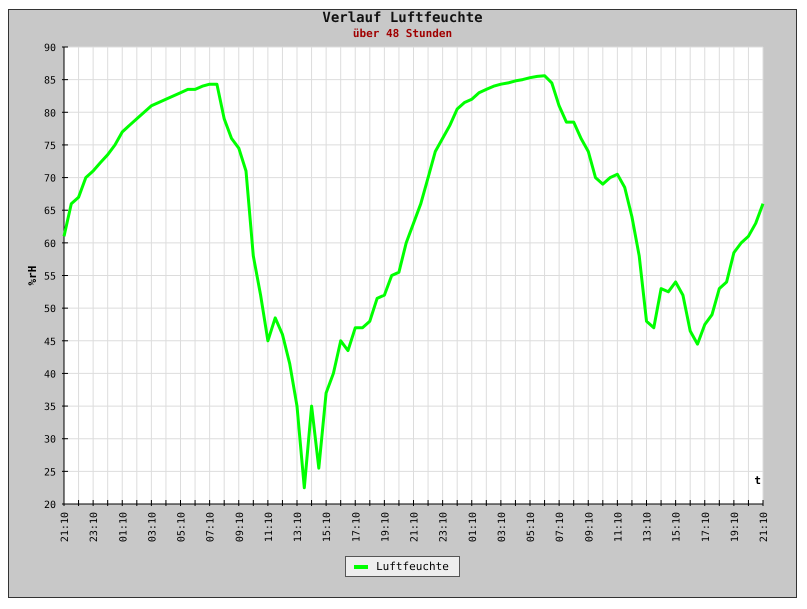  I want to click on y-tick-label: 85, so click(50, 81).